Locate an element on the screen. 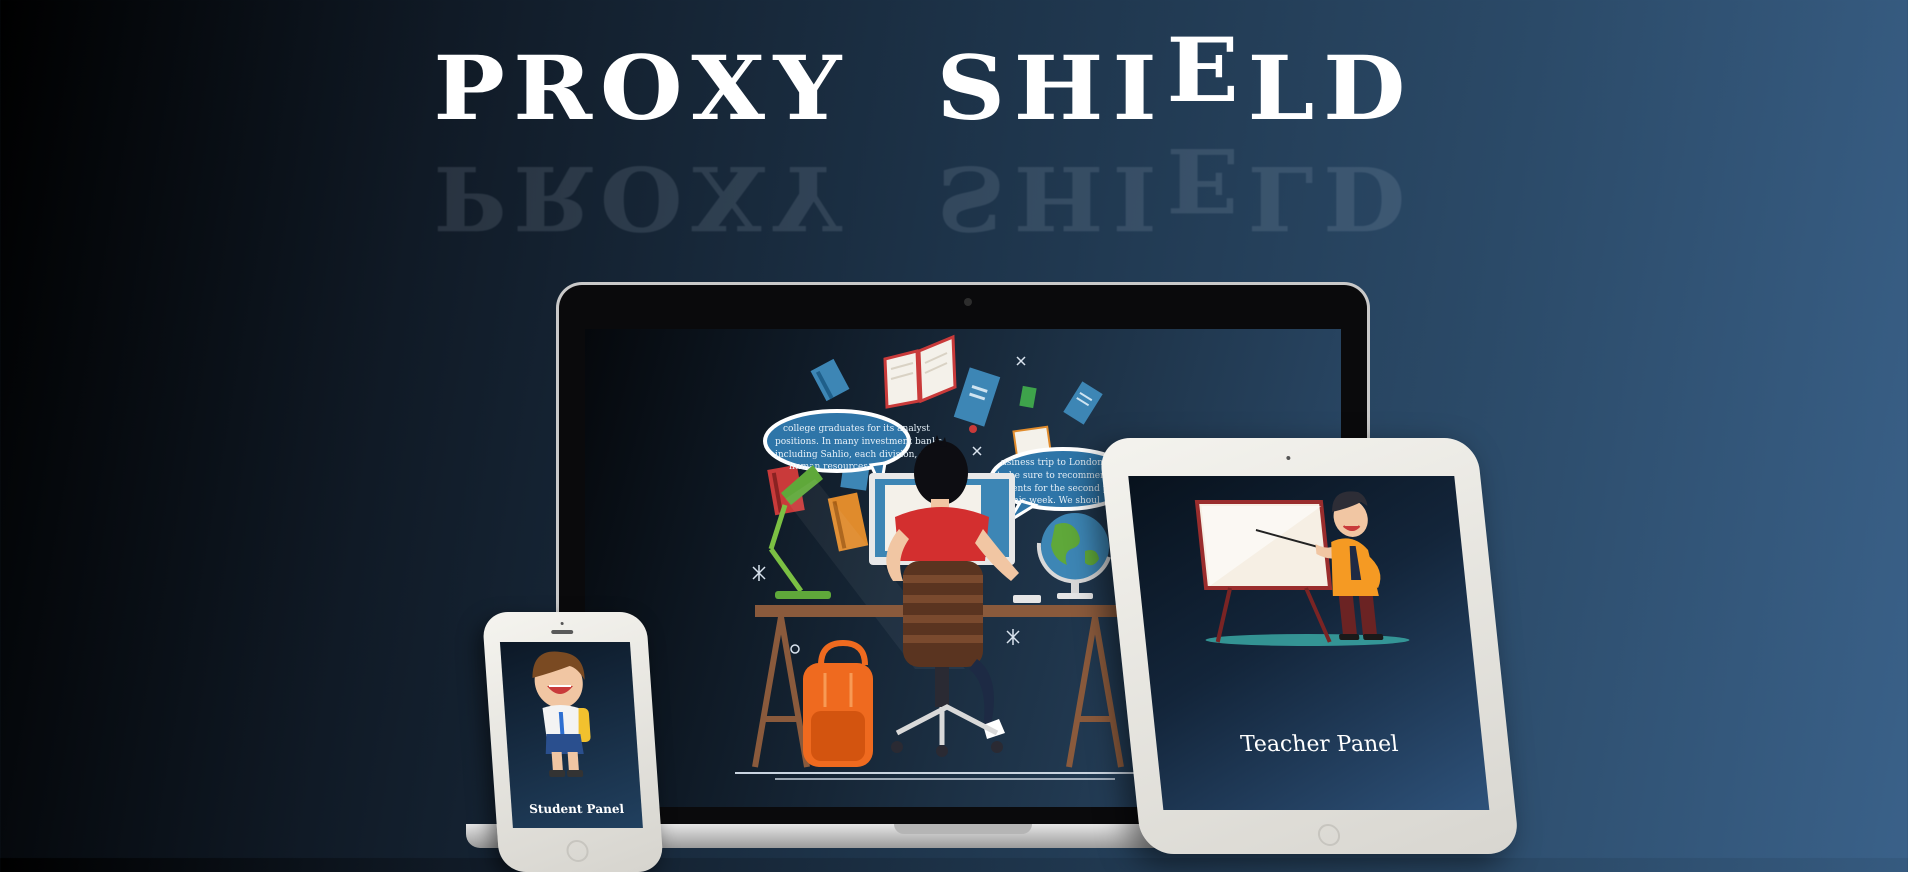 This screenshot has width=1908, height=872. globe-icon is located at coordinates (1073, 556).